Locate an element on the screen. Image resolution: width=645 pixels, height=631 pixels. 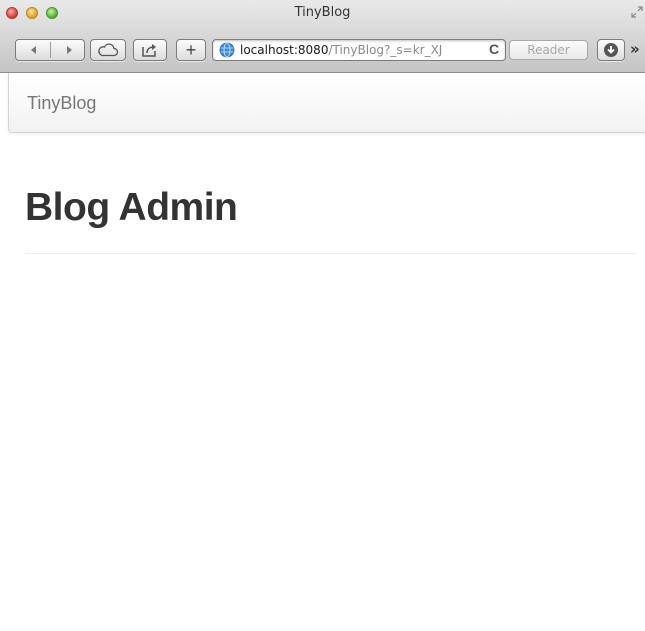
address-bar: localhost:8080/TinyBlog?_s=kr_XJ C is located at coordinates (359, 50).